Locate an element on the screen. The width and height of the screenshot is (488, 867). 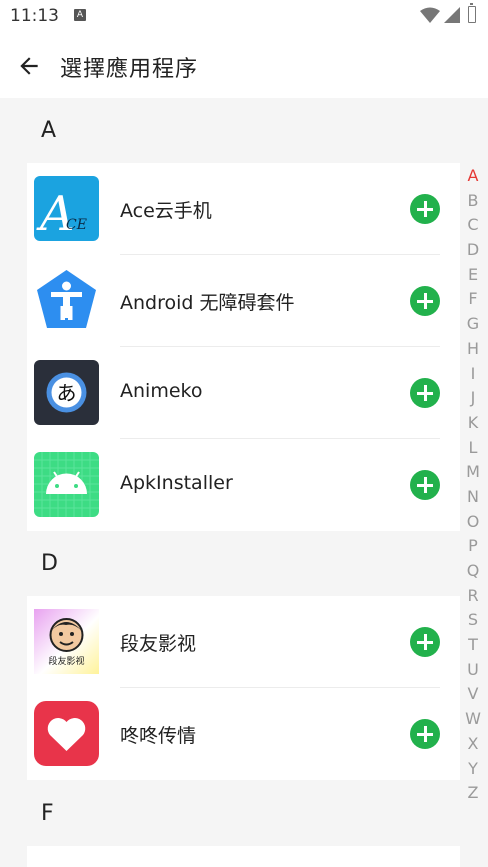
duanyou-avatar-icon: 段友影视 is located at coordinates (66, 641).